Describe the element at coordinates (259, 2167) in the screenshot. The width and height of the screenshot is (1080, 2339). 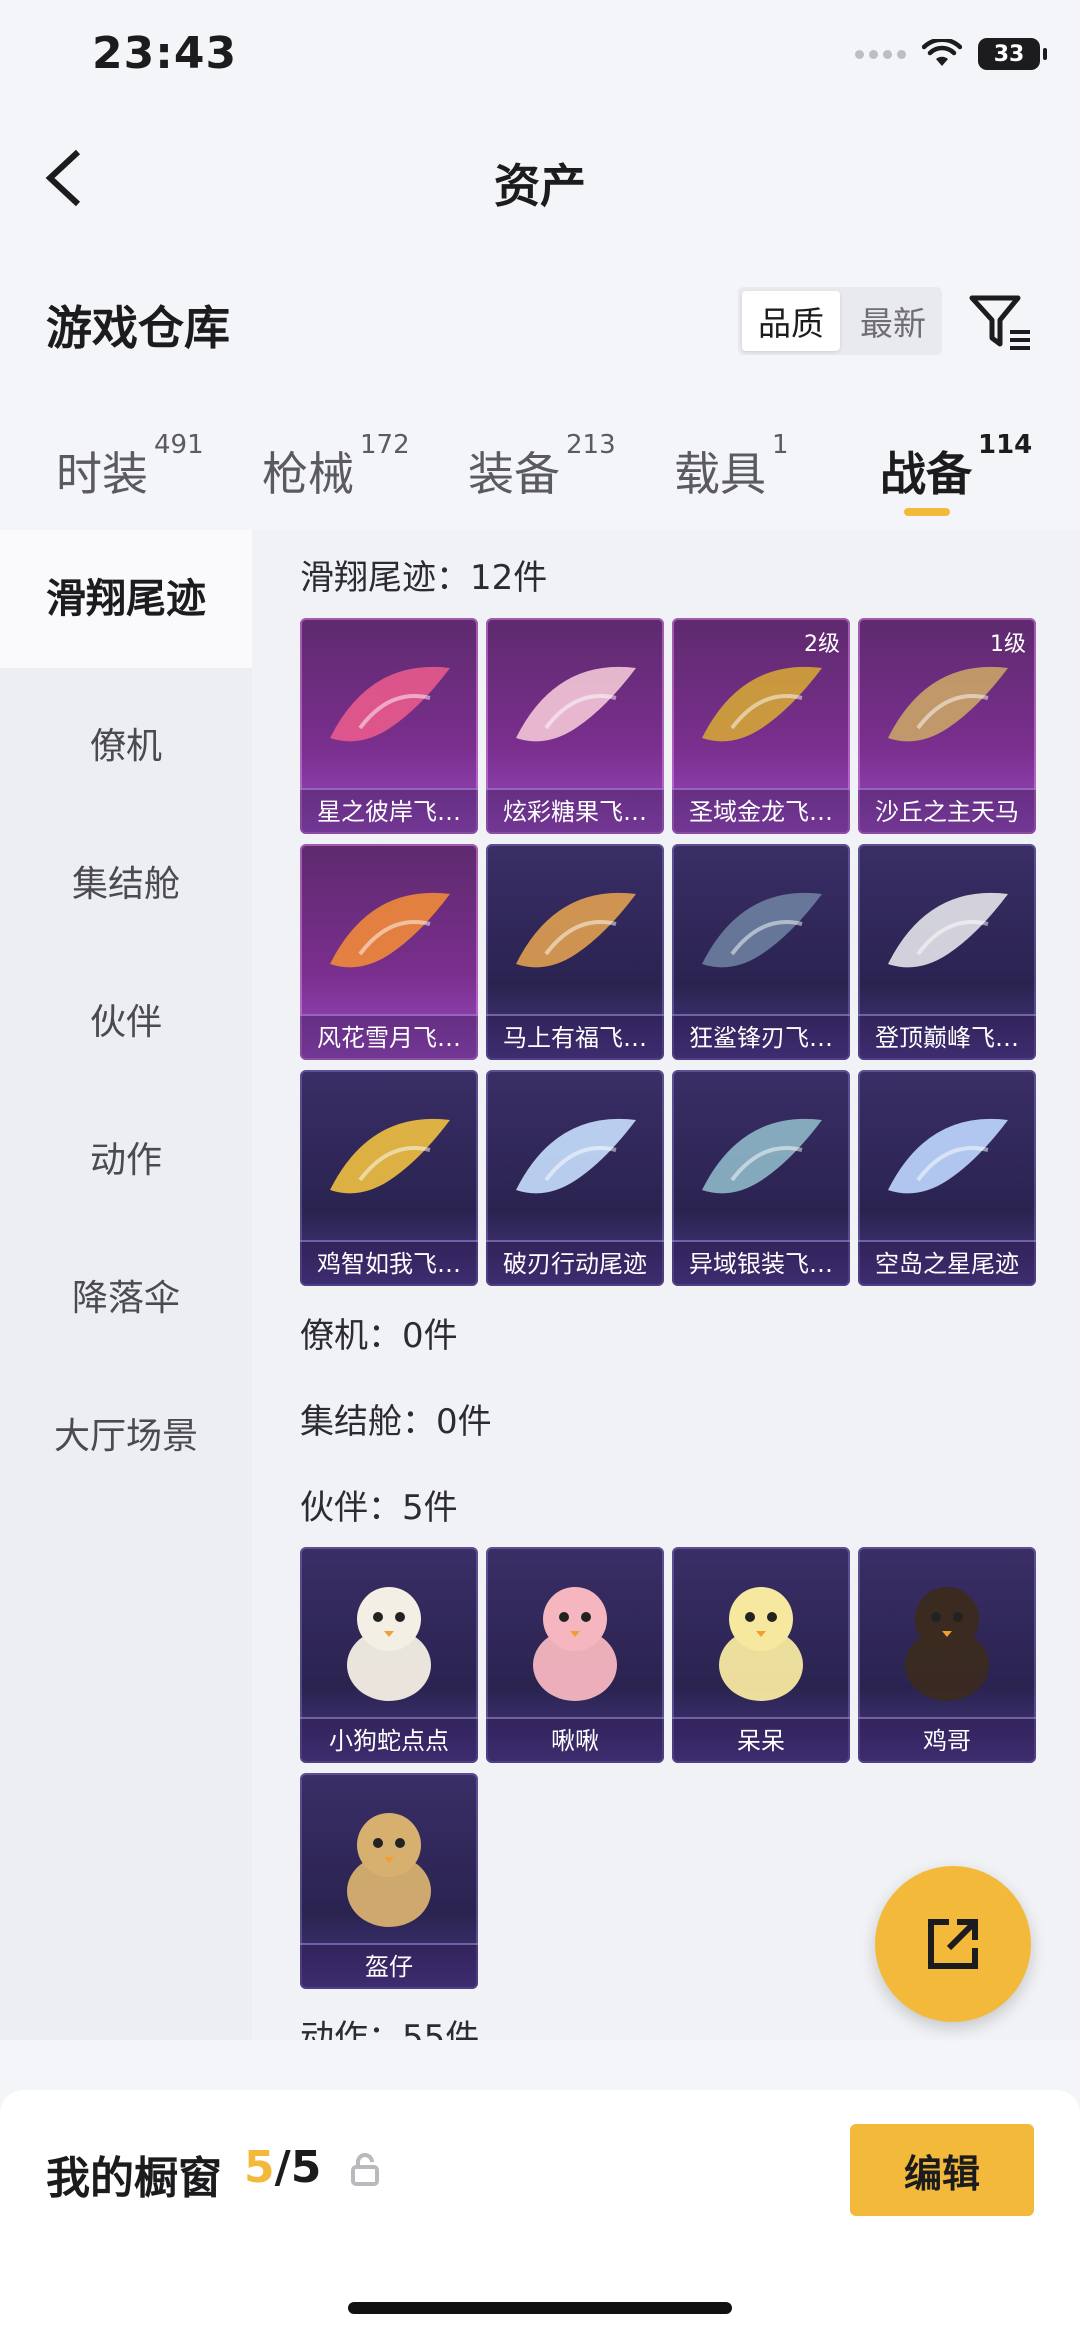
I see `showcase-current: 5` at that location.